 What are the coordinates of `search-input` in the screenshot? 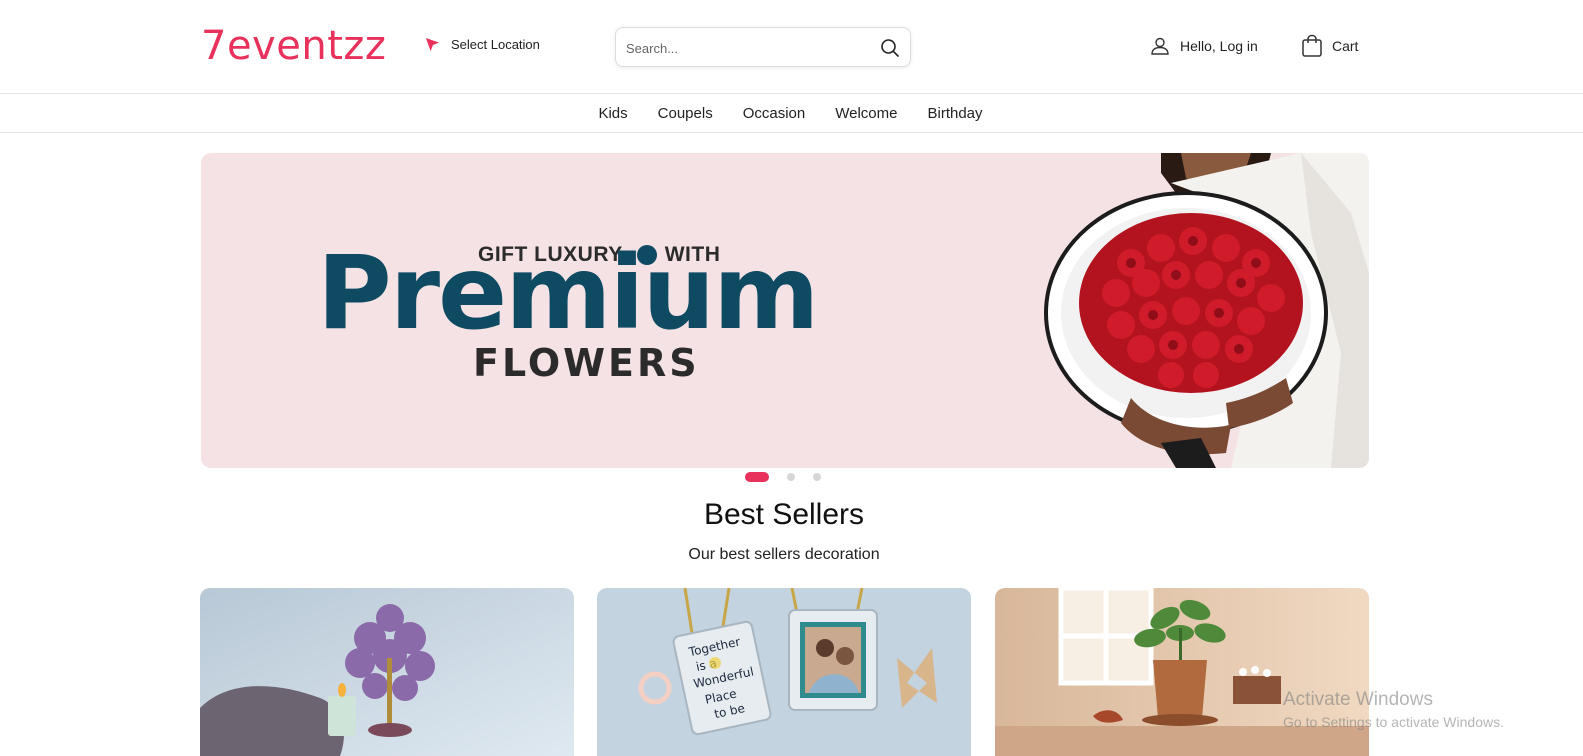 It's located at (746, 48).